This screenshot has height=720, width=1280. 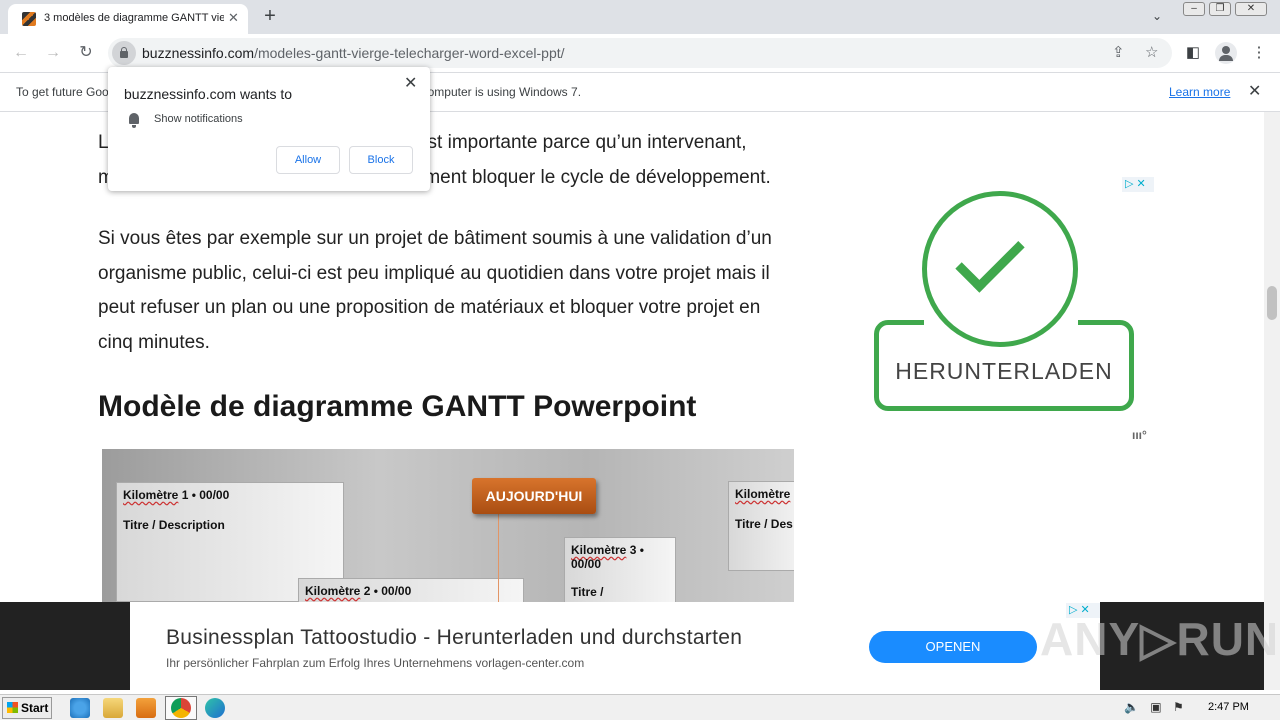 I want to click on milestone-card-4: Kilomètre Titre / Des, so click(x=761, y=526).